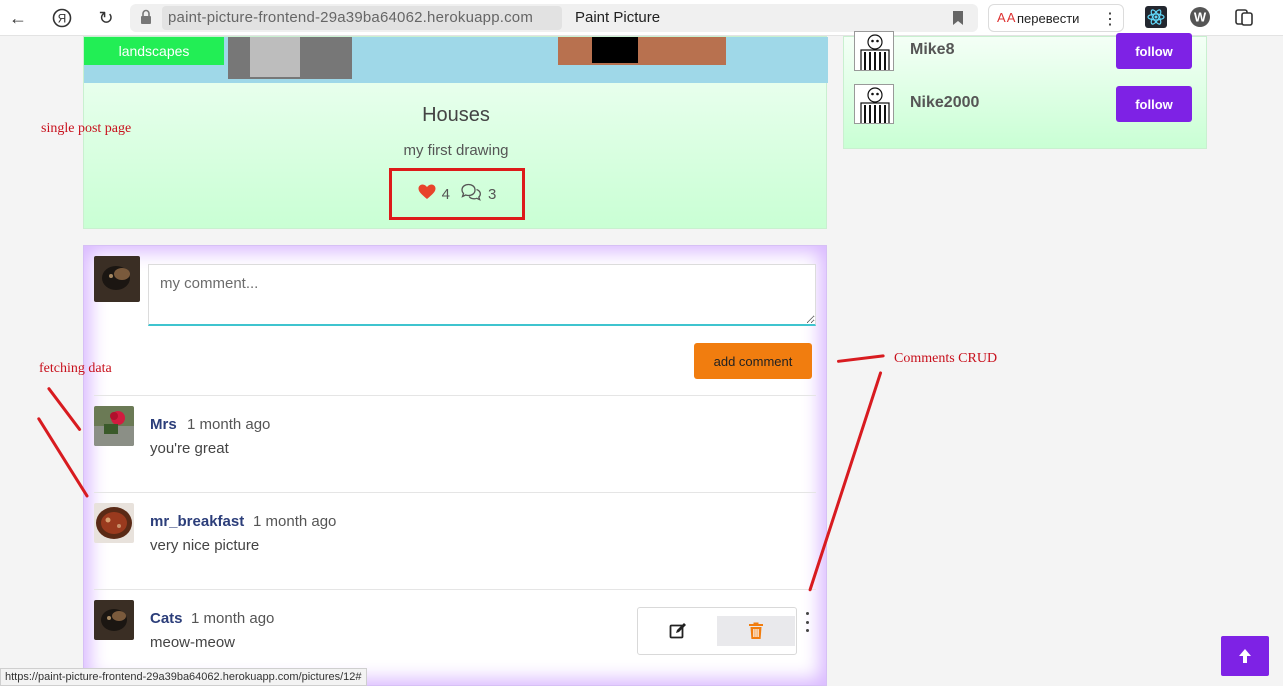 The width and height of the screenshot is (1283, 686). Describe the element at coordinates (1110, 19) in the screenshot. I see `more-vertical-icon: ⋮` at that location.